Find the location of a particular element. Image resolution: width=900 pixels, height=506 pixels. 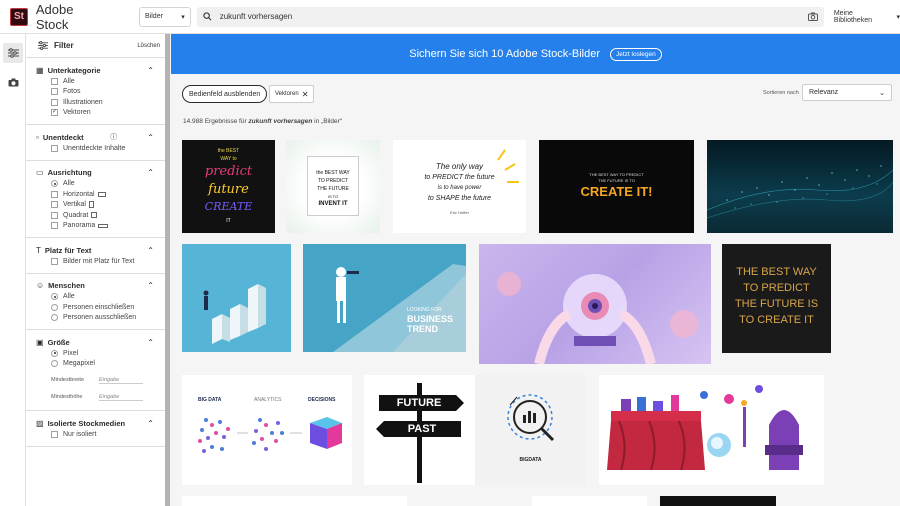

image-thumbnail: LOOKING FOR BUSINESS TREND is located at coordinates (384, 298).